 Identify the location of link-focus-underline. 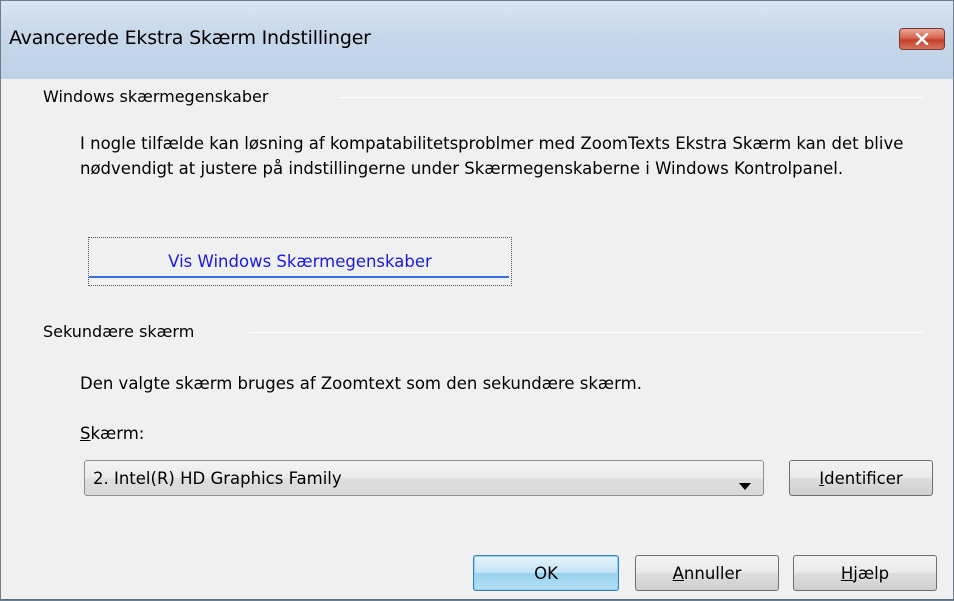
(299, 277).